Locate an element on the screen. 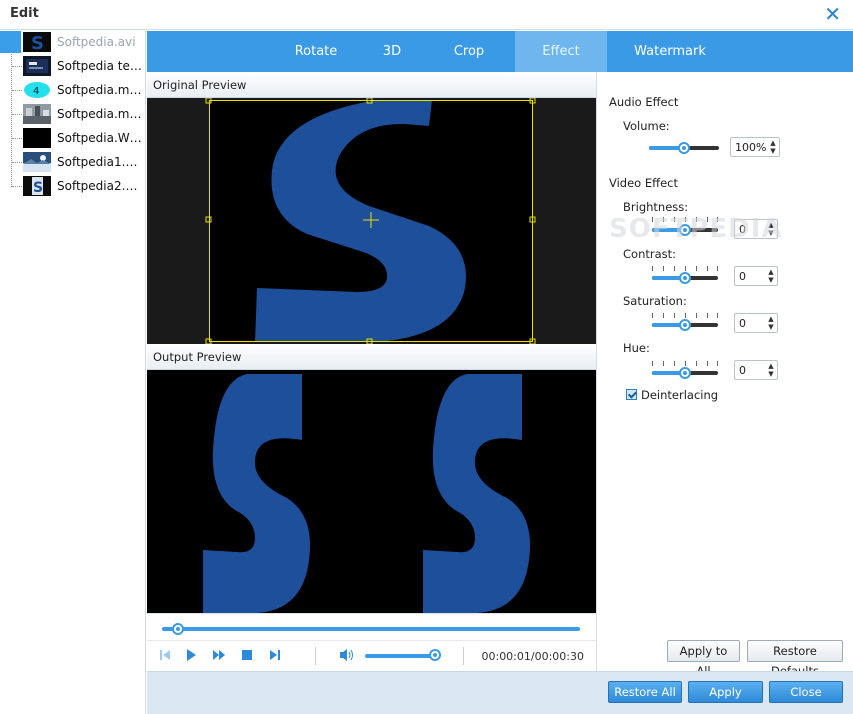 The height and width of the screenshot is (714, 853). play-icon is located at coordinates (191, 655).